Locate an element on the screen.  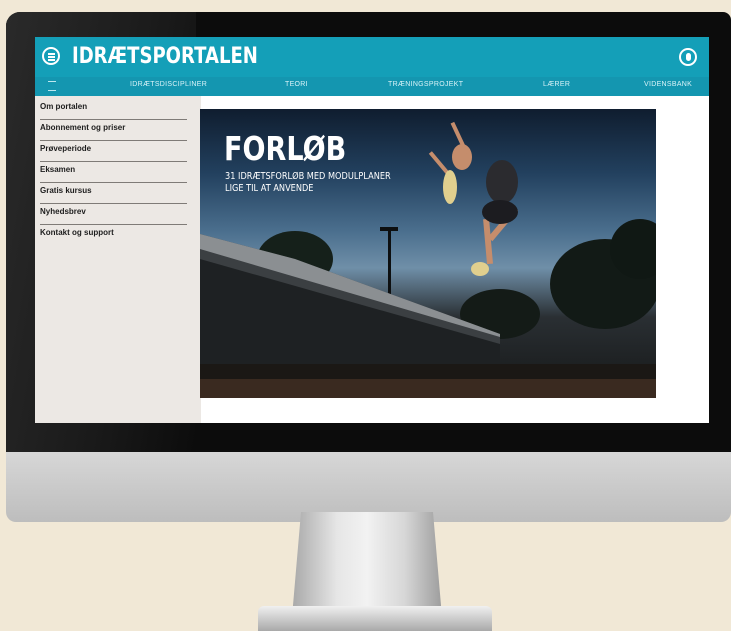
nav-item-traeningsprojekt: TRÆNINGSPROJEKT is located at coordinates (425, 84).